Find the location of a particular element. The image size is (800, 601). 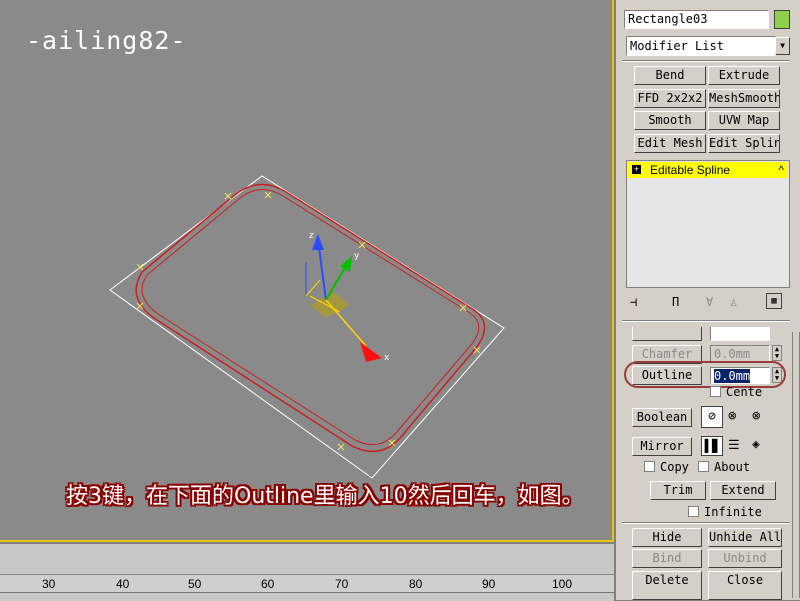

frame-ruler: 30 40 50 60 70 80 90 100 is located at coordinates (307, 583).